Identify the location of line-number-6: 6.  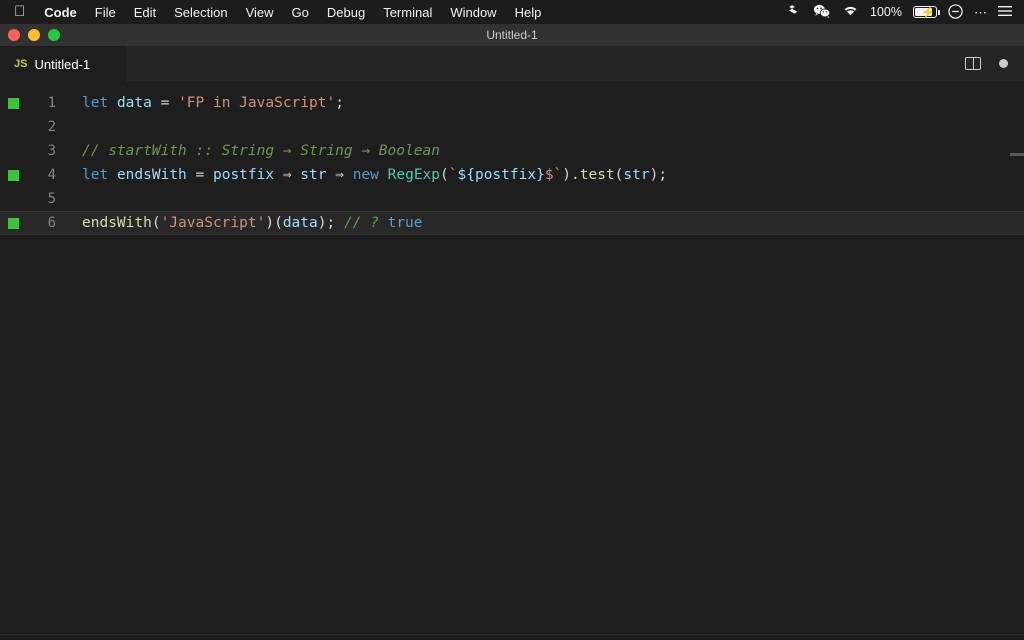
(51, 223).